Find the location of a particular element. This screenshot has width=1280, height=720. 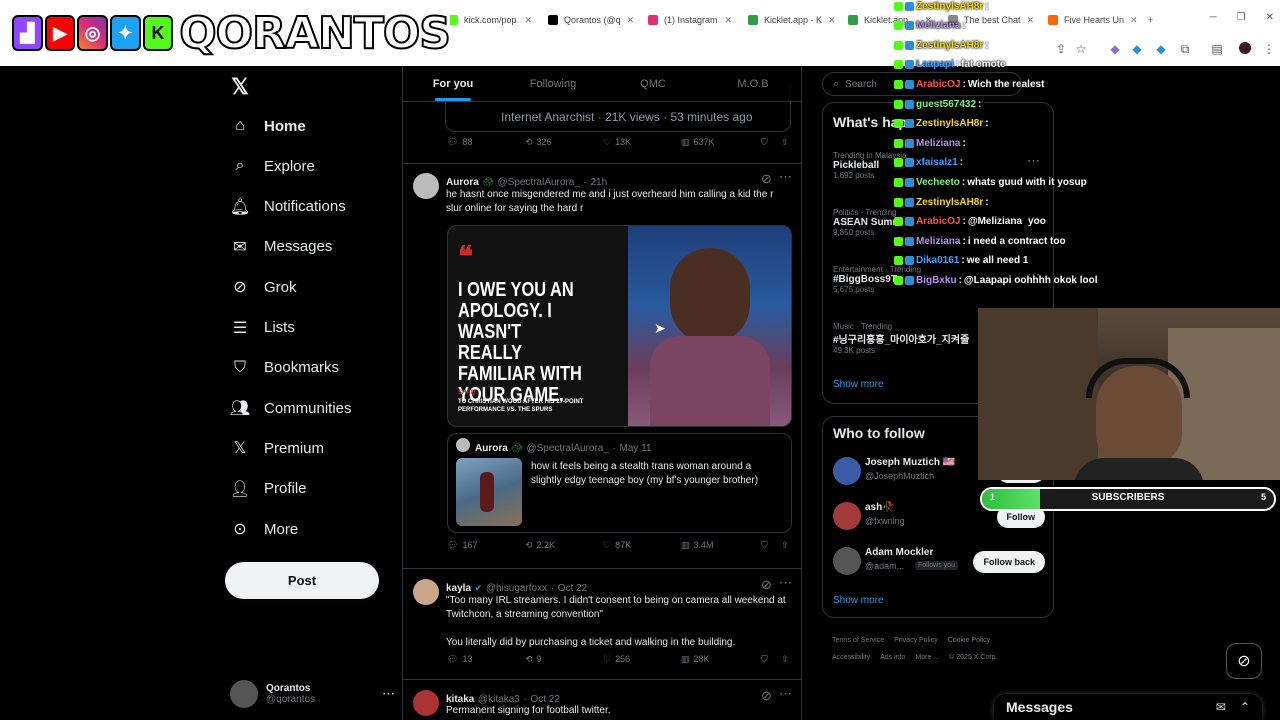

nav-item-notifications: 🔔︎ Notifications is located at coordinates (288, 207).